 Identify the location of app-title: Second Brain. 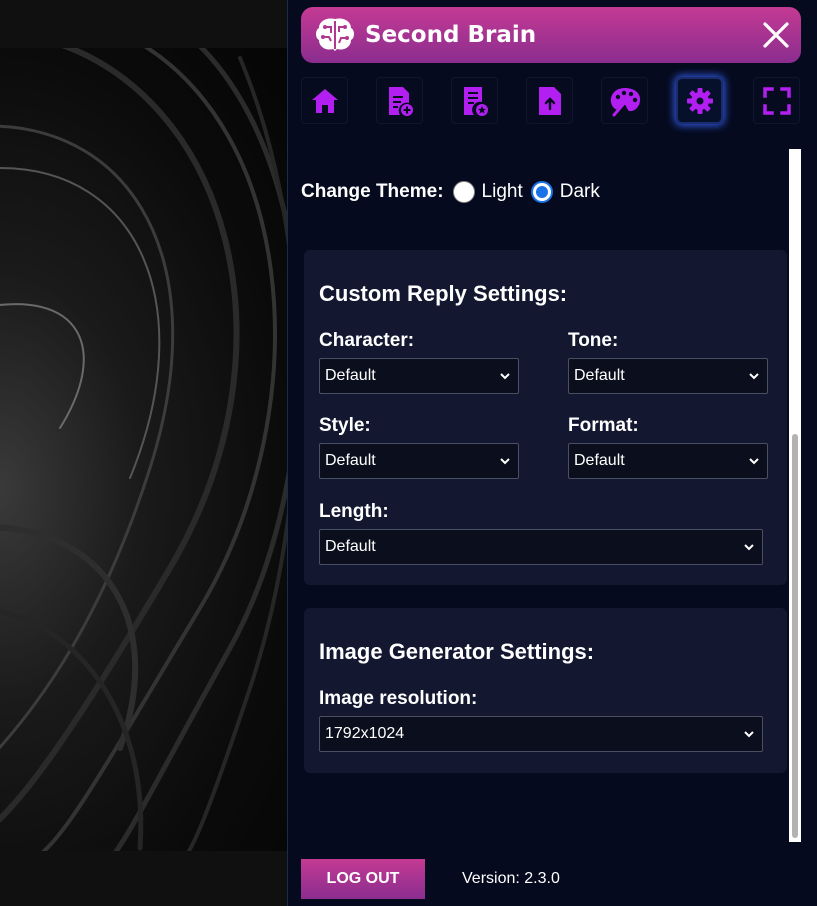
(451, 35).